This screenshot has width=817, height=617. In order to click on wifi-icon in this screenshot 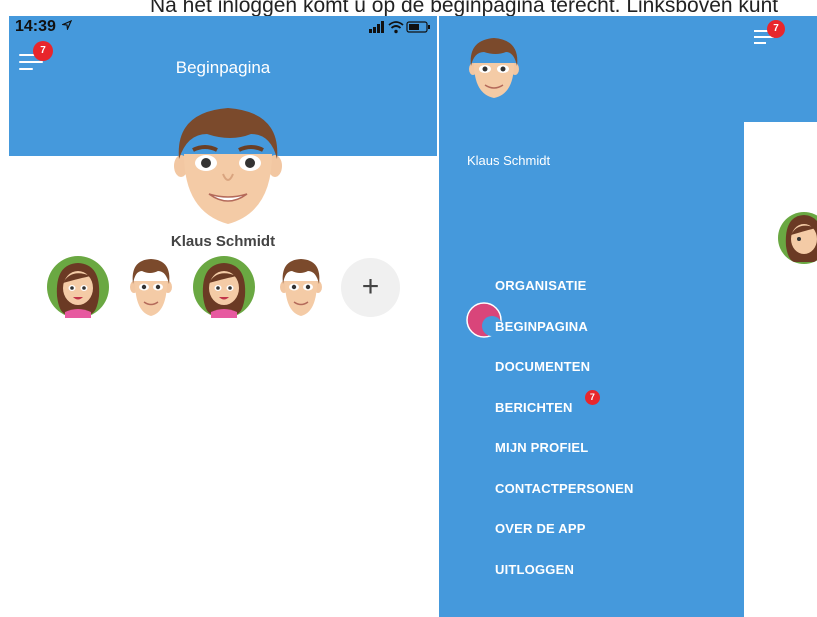, I will do `click(396, 27)`.